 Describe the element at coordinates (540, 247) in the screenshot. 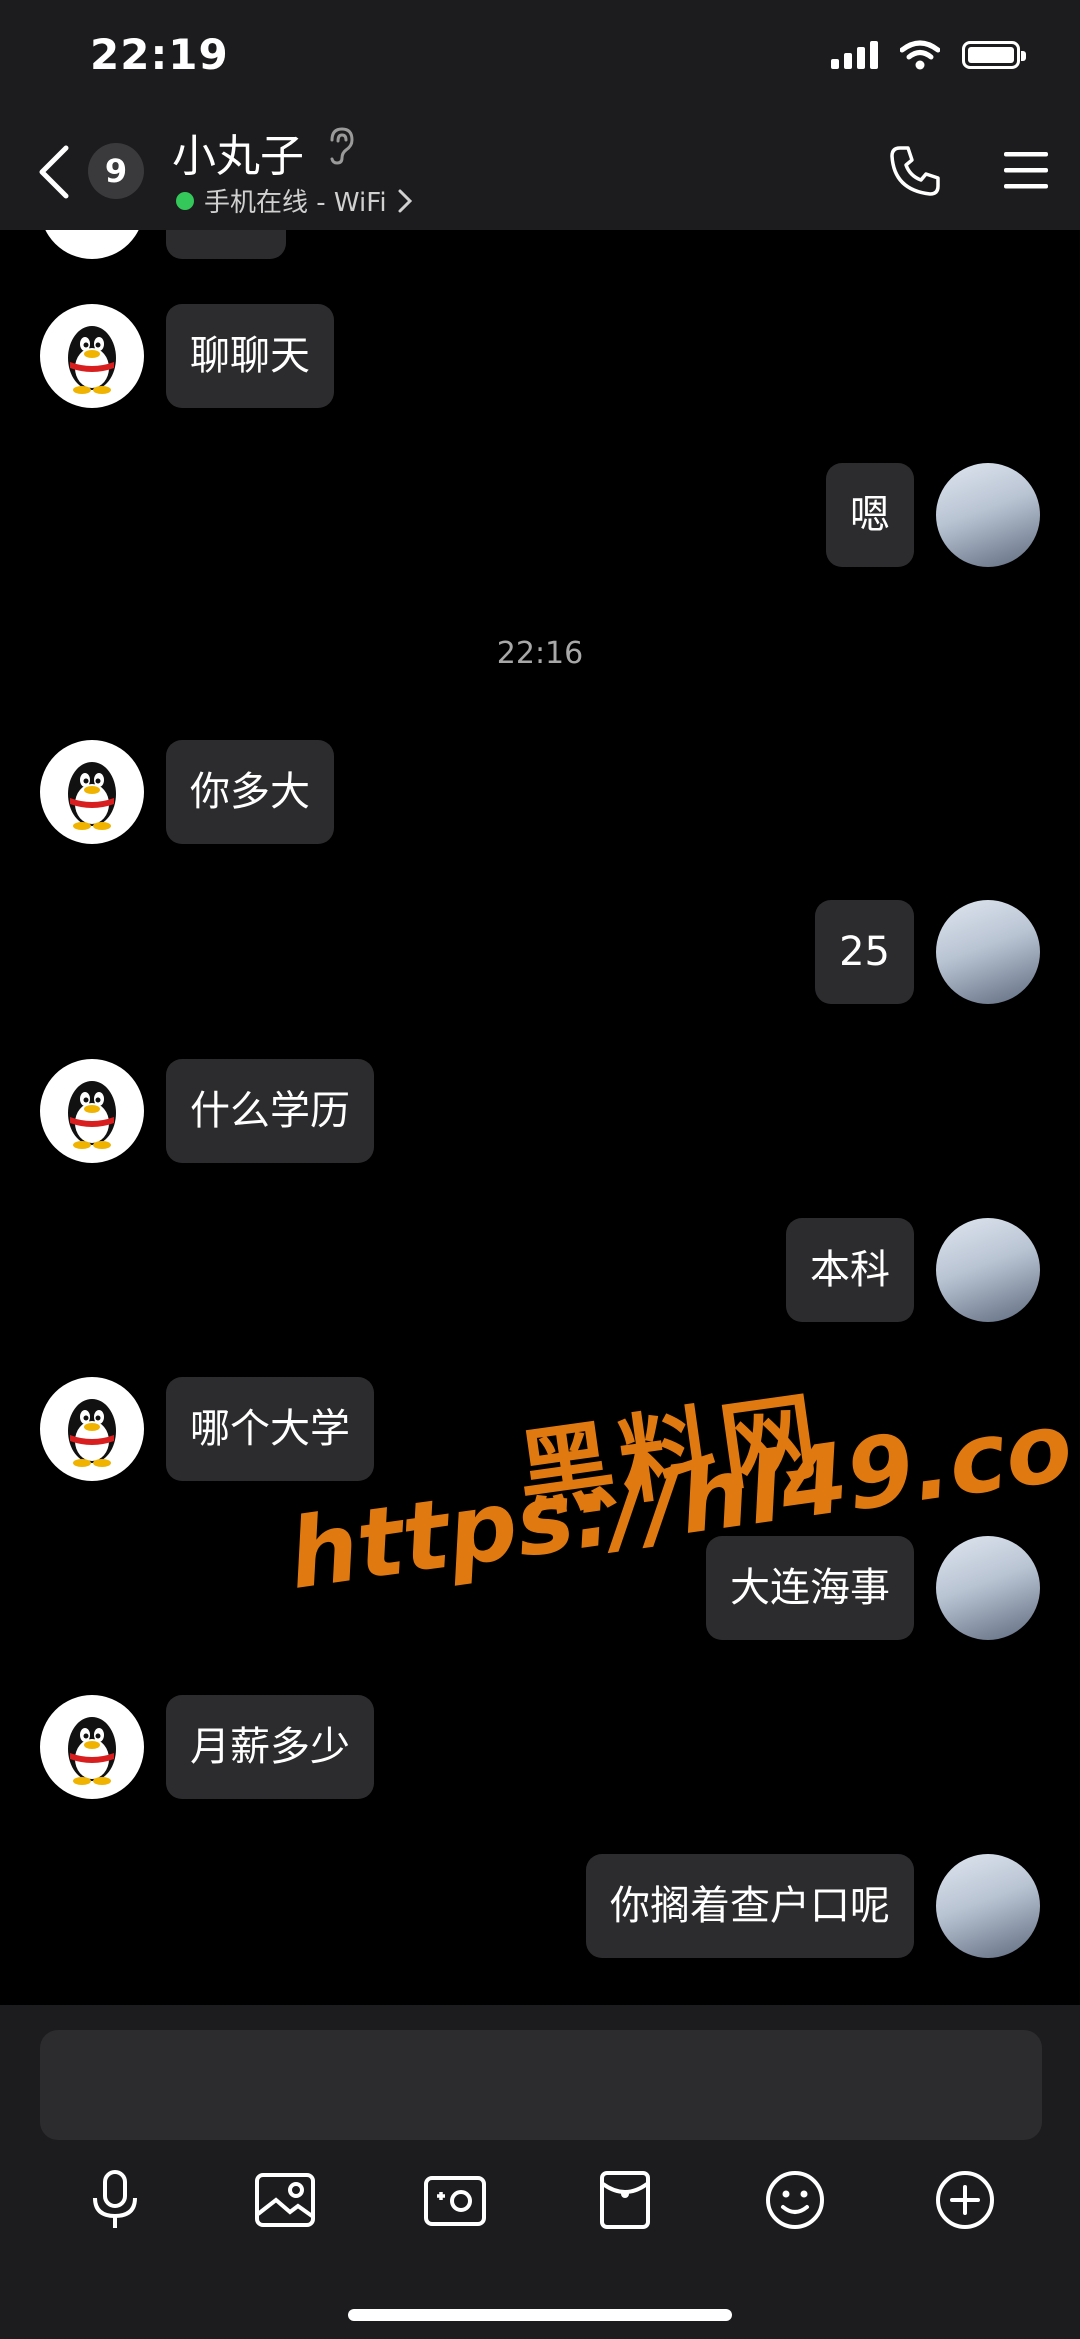

I see `message-row-partial` at that location.